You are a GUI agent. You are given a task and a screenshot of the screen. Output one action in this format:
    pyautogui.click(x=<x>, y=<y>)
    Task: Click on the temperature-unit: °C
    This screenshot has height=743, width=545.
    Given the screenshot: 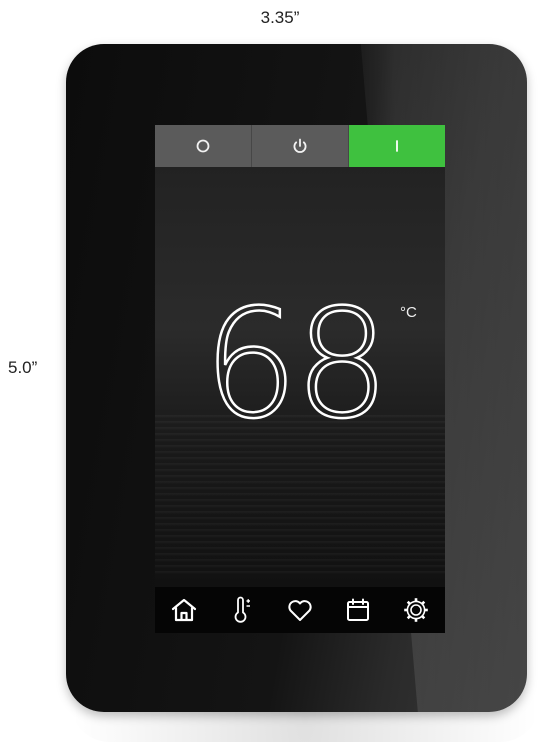 What is the action you would take?
    pyautogui.click(x=408, y=312)
    